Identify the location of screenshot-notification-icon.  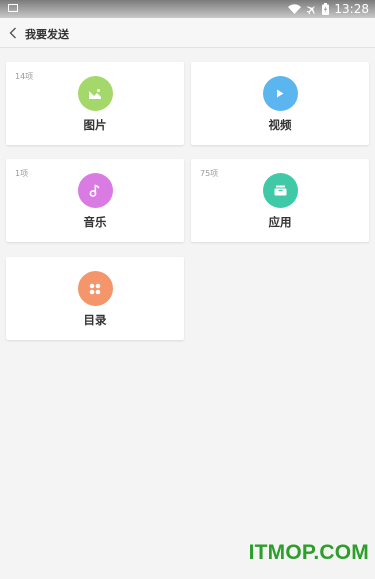
(13, 8).